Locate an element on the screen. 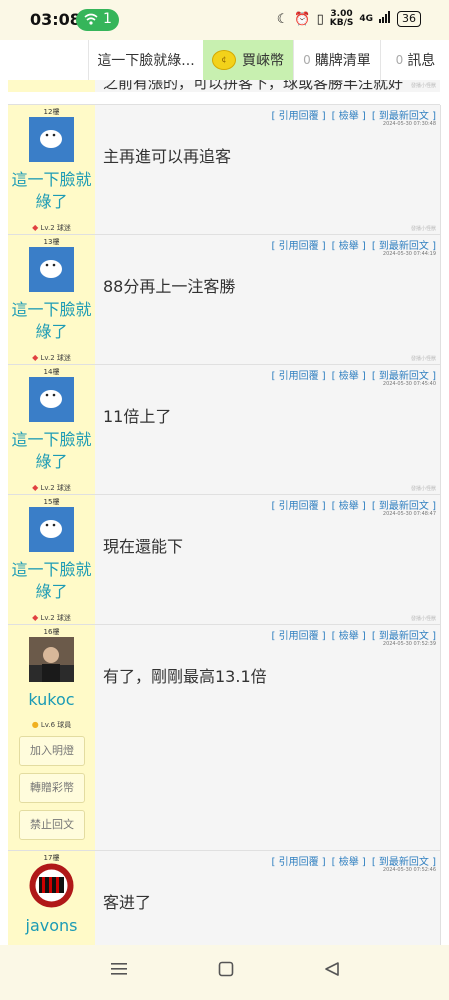  user-level: ● Lv.6 球員 is located at coordinates (51, 724).